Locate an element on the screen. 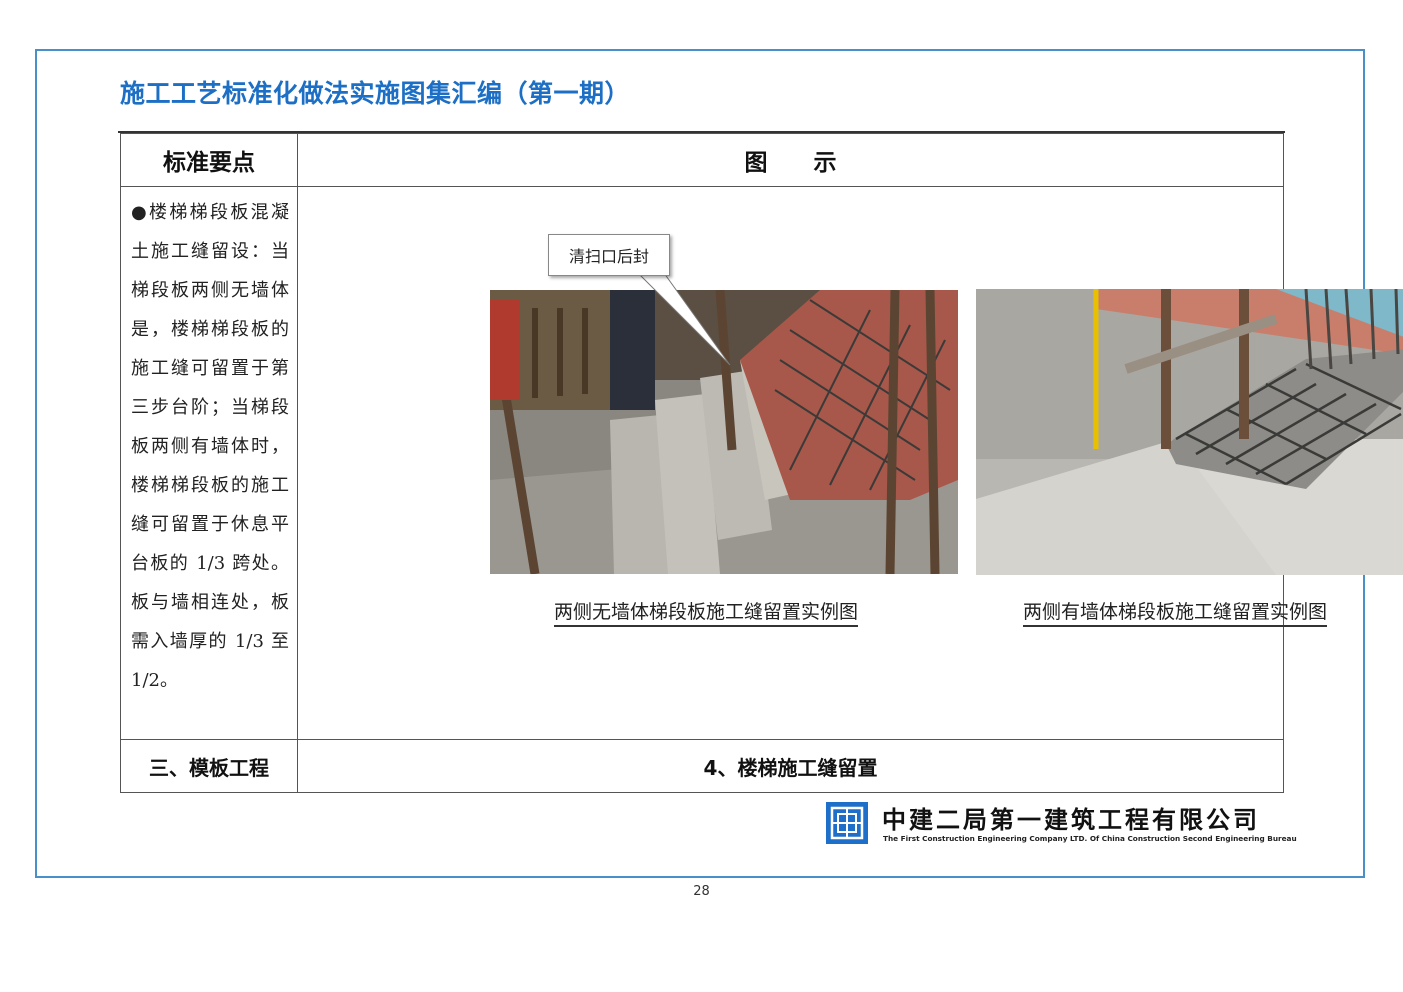 This screenshot has height=992, width=1403. subsection-label: 4、楼梯施工缝留置 is located at coordinates (790, 766).